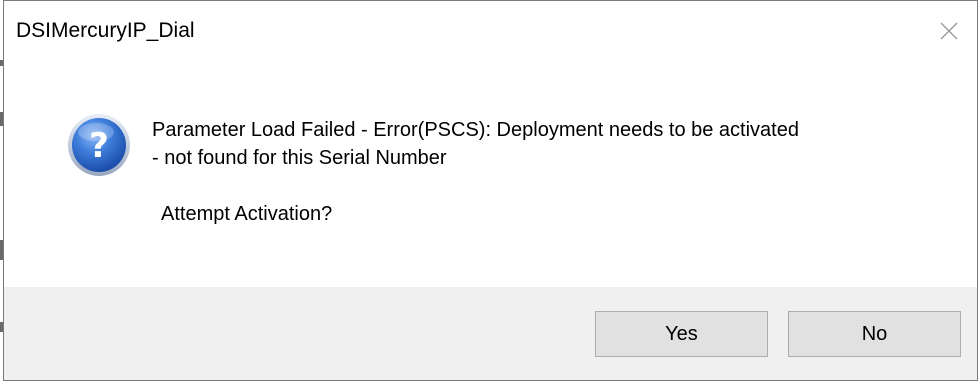  I want to click on prompt-text: Attempt Activation?, so click(247, 214).